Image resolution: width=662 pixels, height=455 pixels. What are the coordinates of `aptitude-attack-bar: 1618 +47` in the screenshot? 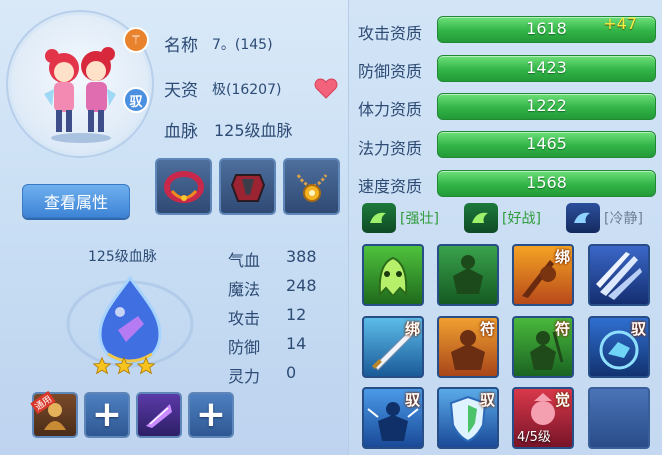 It's located at (546, 28).